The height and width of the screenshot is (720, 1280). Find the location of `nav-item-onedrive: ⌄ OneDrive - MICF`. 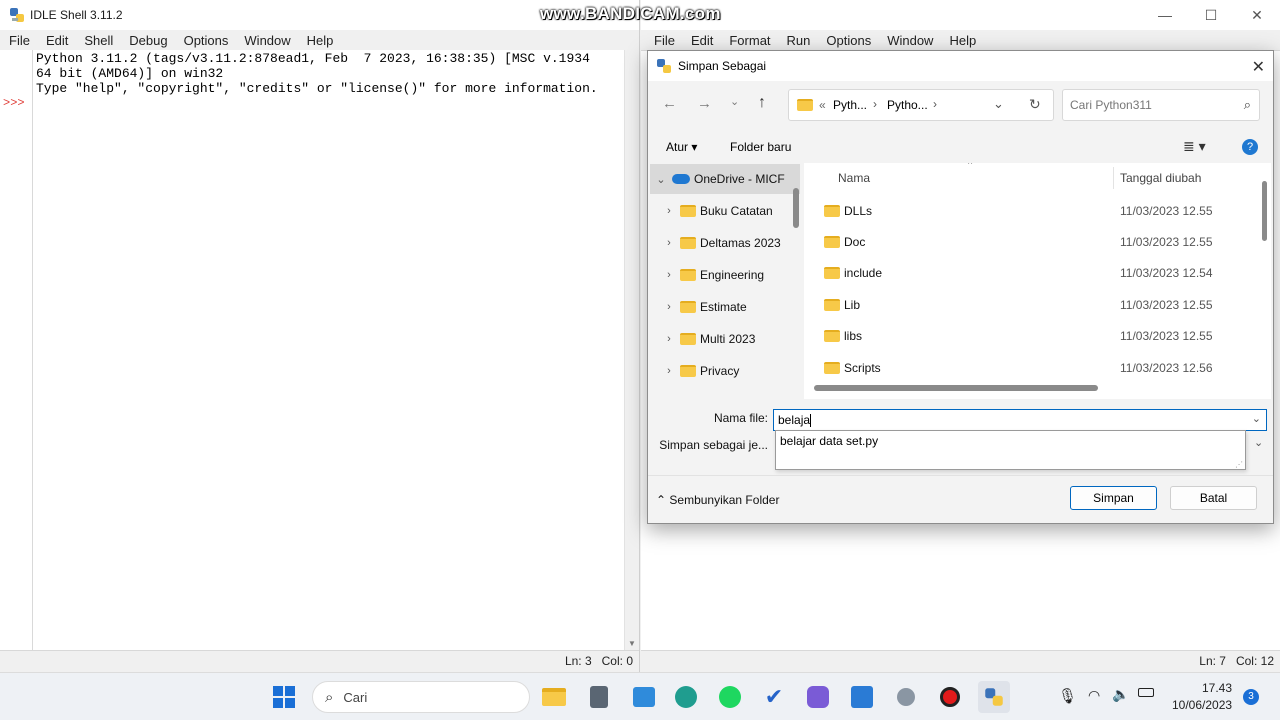

nav-item-onedrive: ⌄ OneDrive - MICF is located at coordinates (725, 179).